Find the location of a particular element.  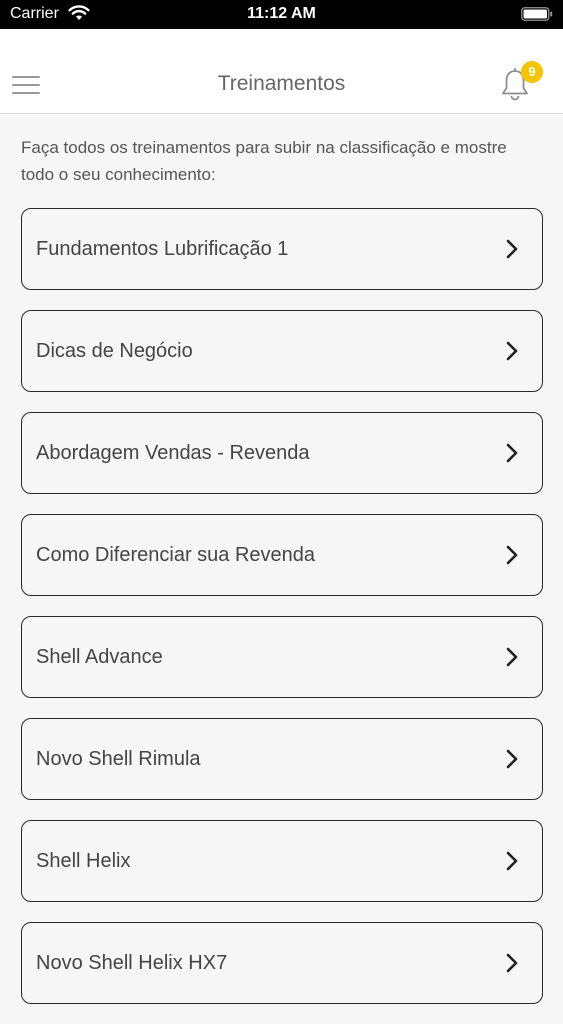

training-item-shell-helix: Shell Helix is located at coordinates (282, 861).